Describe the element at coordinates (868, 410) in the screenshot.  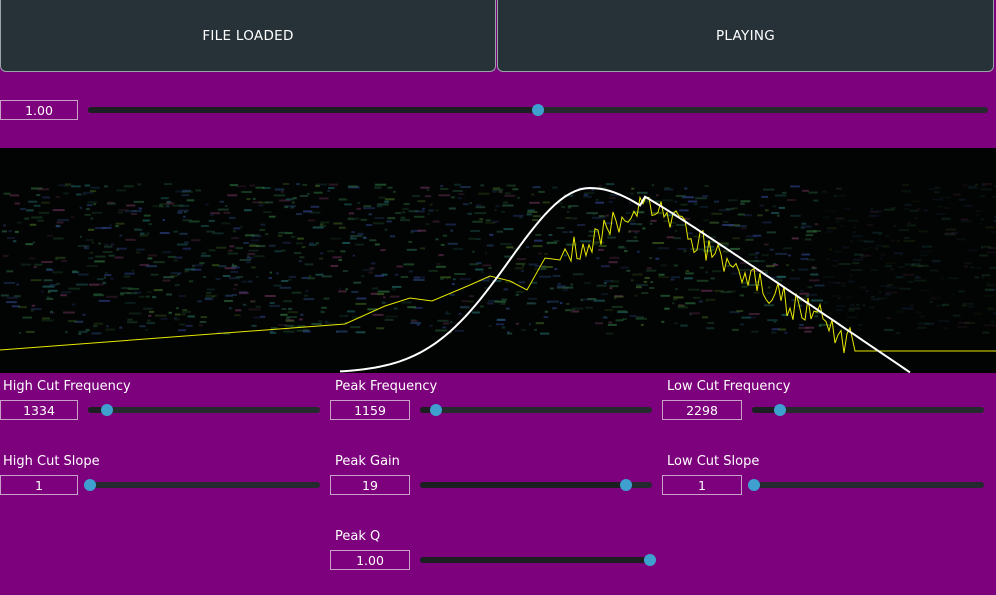
I see `low-cut-frequency-slider` at that location.